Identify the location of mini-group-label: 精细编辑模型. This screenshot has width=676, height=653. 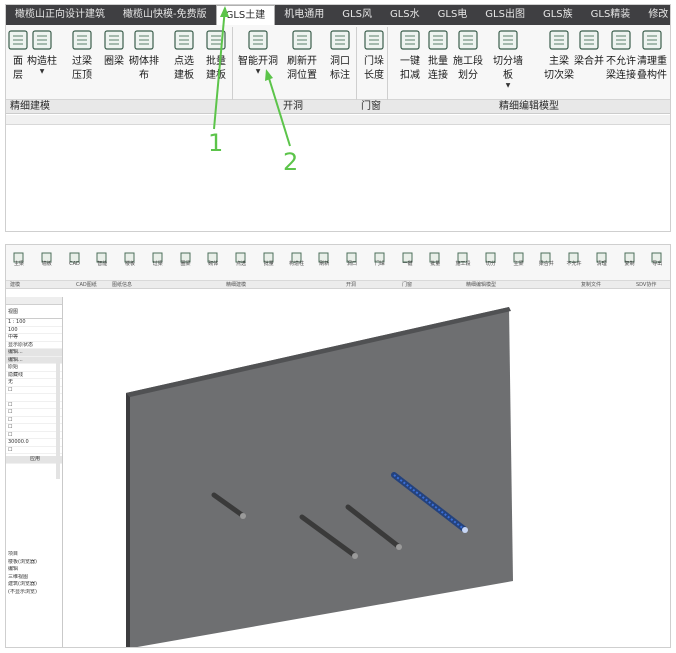
(481, 285).